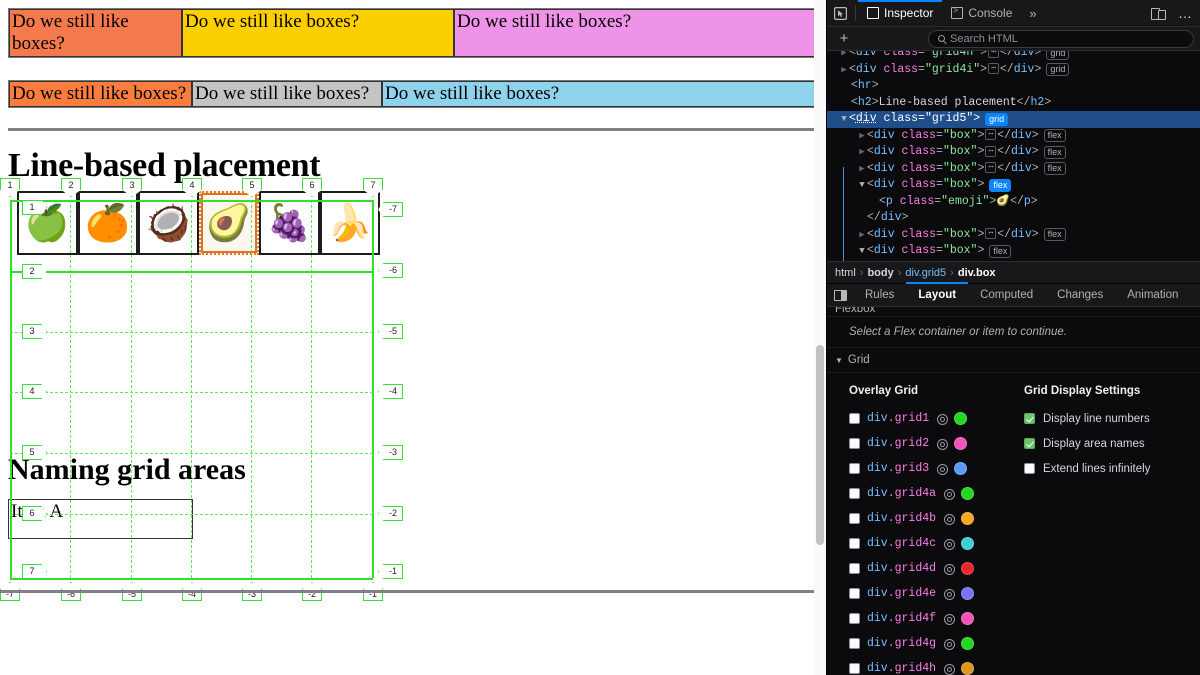  Describe the element at coordinates (1061, 38) in the screenshot. I see `search-html-input: Search HTML` at that location.